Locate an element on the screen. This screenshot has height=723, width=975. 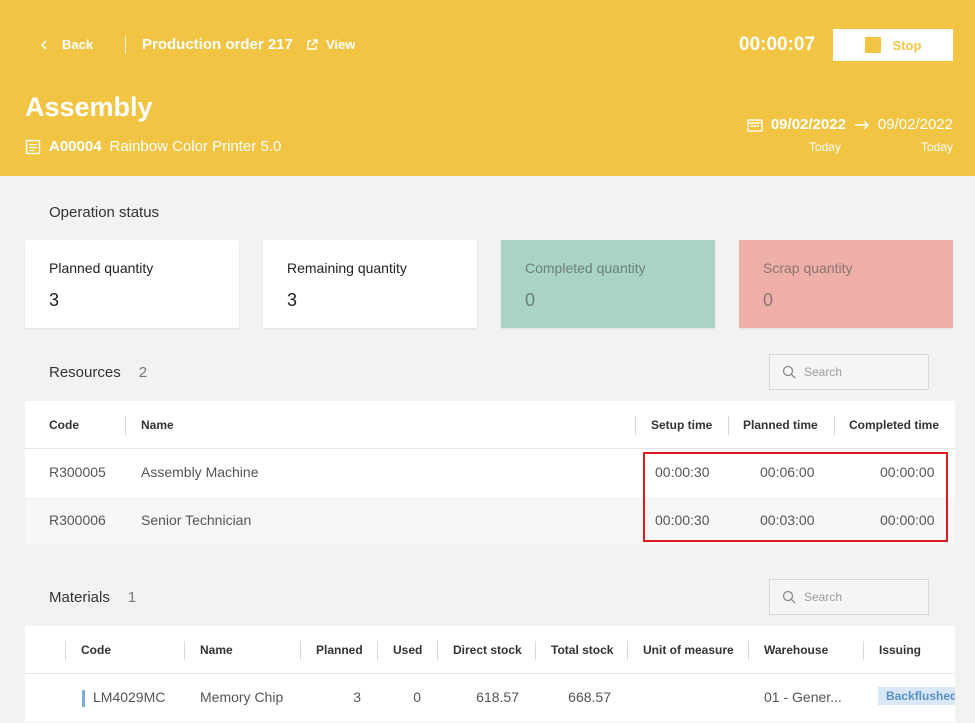
materials-search-input is located at coordinates (859, 597).